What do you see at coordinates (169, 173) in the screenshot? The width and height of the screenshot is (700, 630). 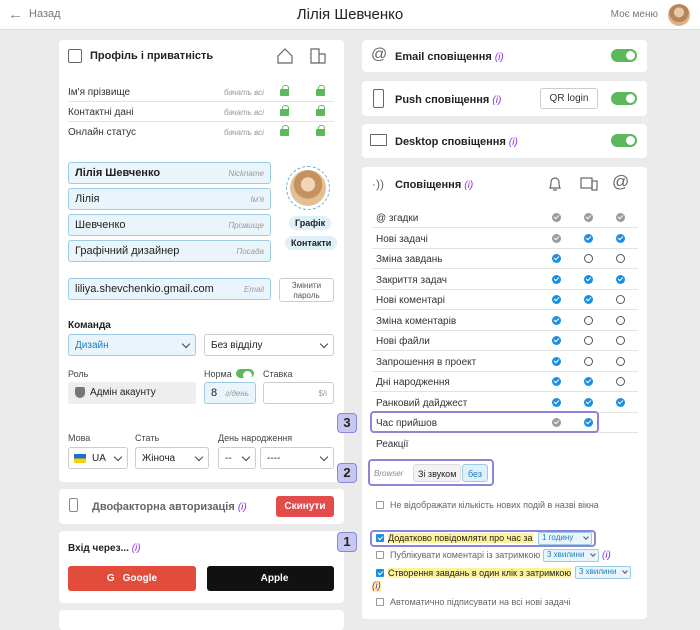 I see `nickname-input: Лілія Шевченко Nickname` at bounding box center [169, 173].